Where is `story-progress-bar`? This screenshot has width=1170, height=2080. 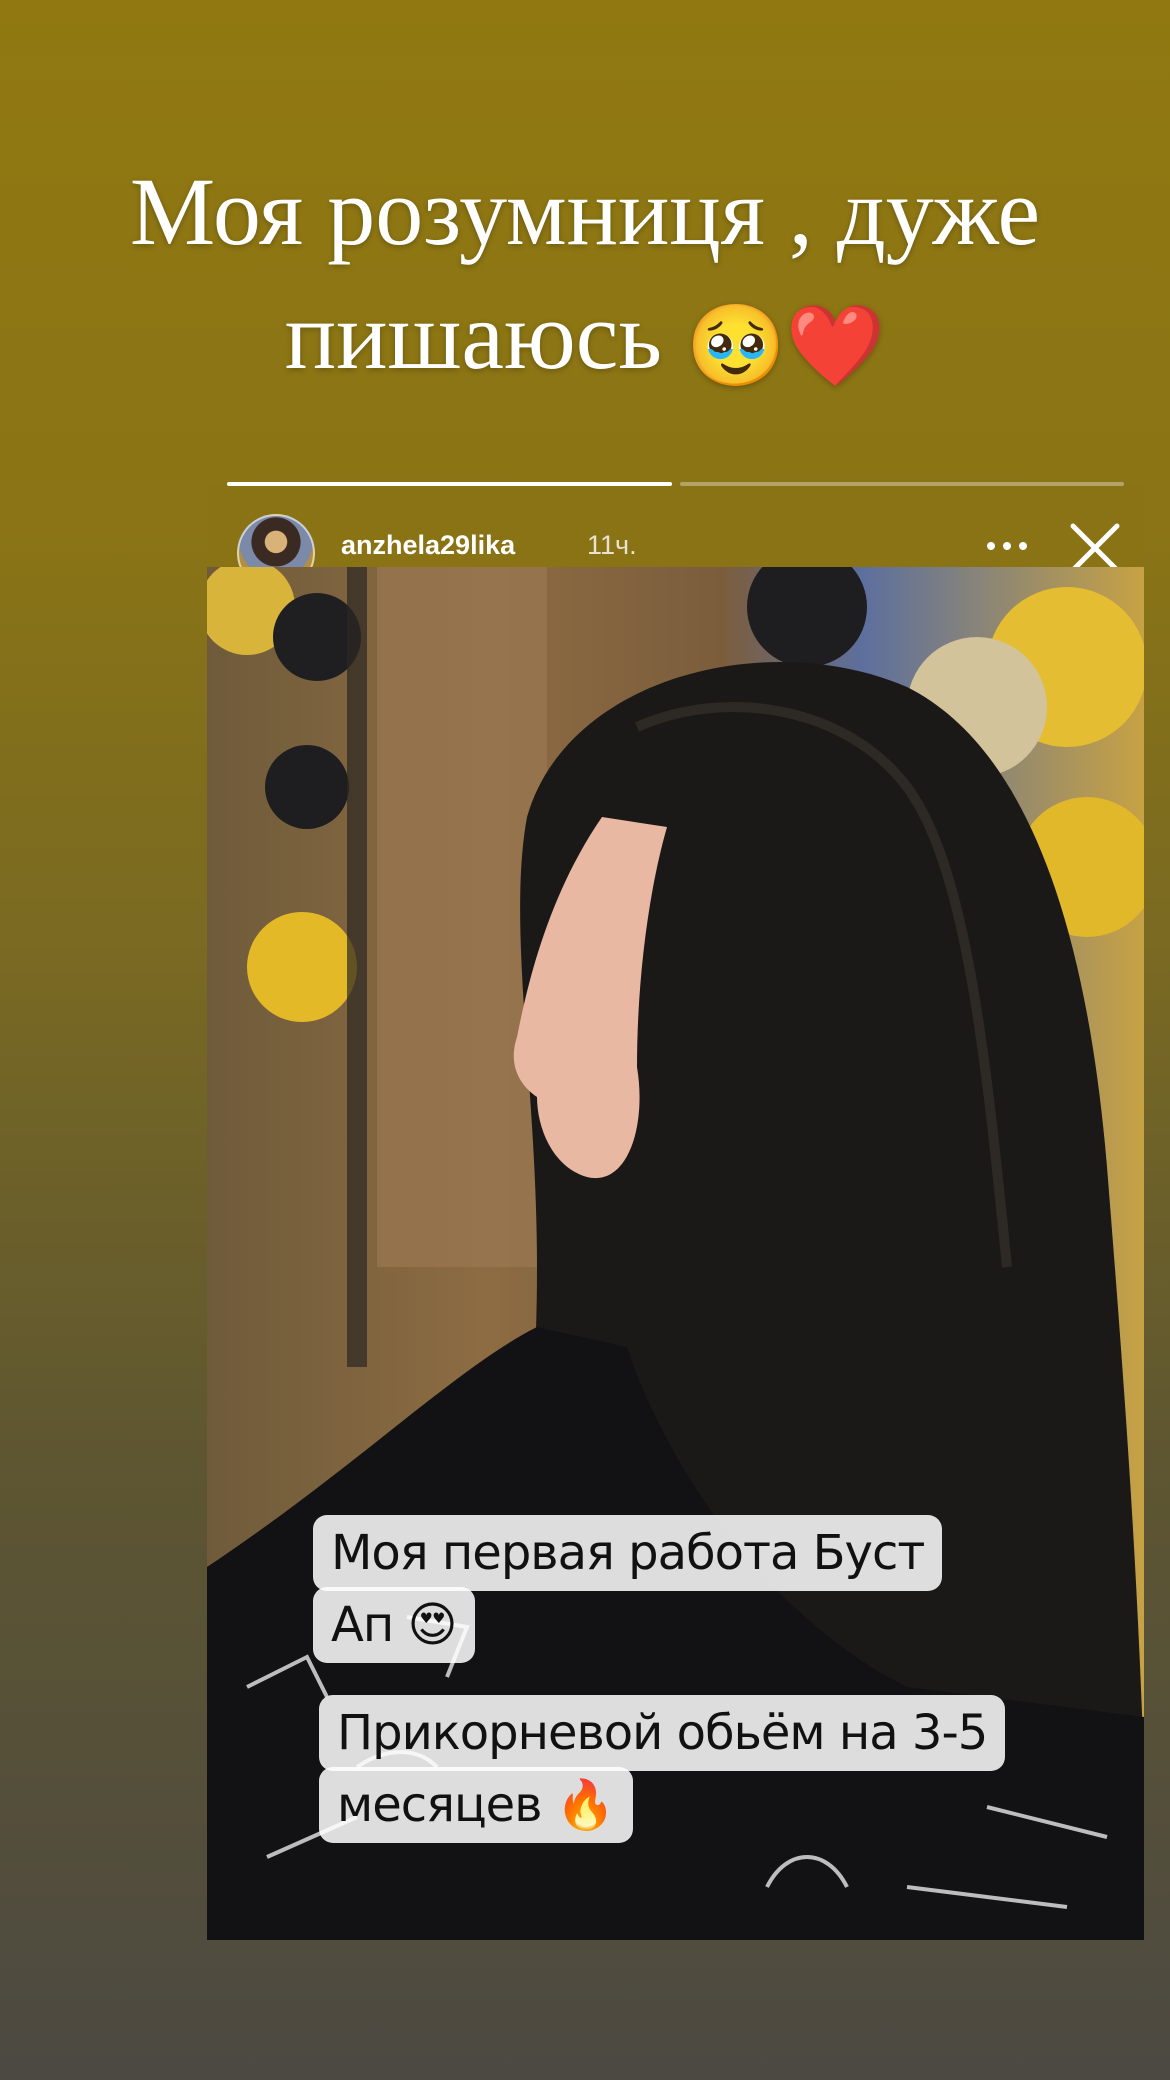
story-progress-bar is located at coordinates (675, 485).